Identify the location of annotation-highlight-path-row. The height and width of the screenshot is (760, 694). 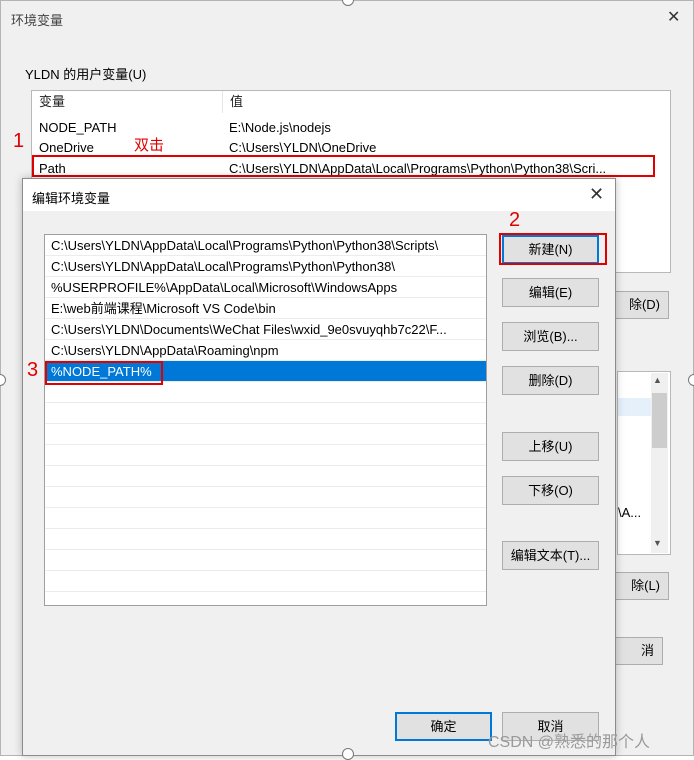
(343, 166).